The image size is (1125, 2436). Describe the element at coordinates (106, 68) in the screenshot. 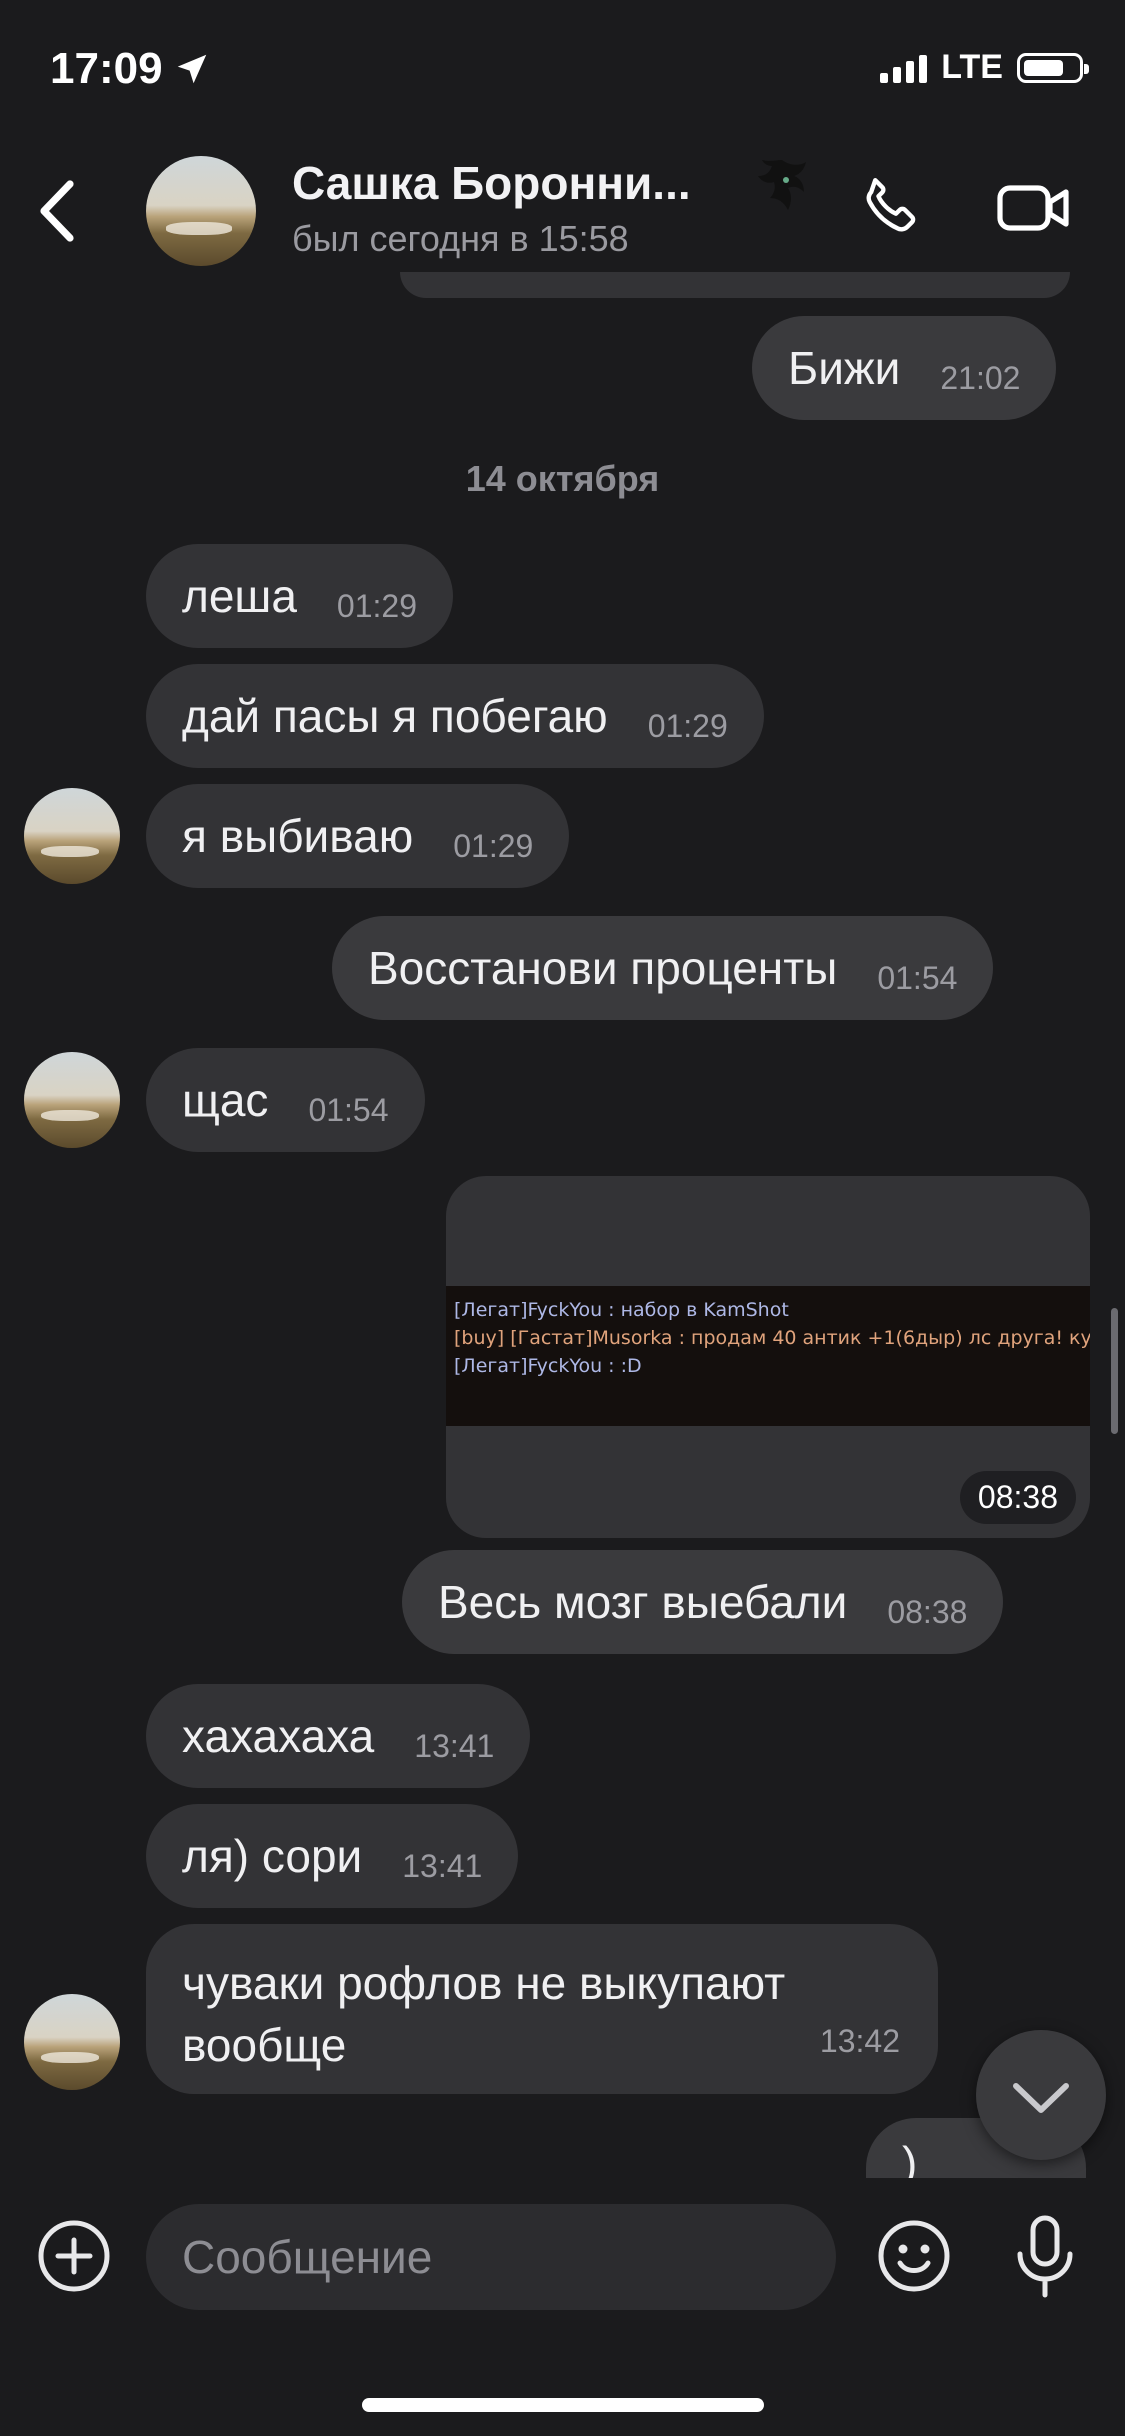

I see `clock-text: 17:09` at that location.